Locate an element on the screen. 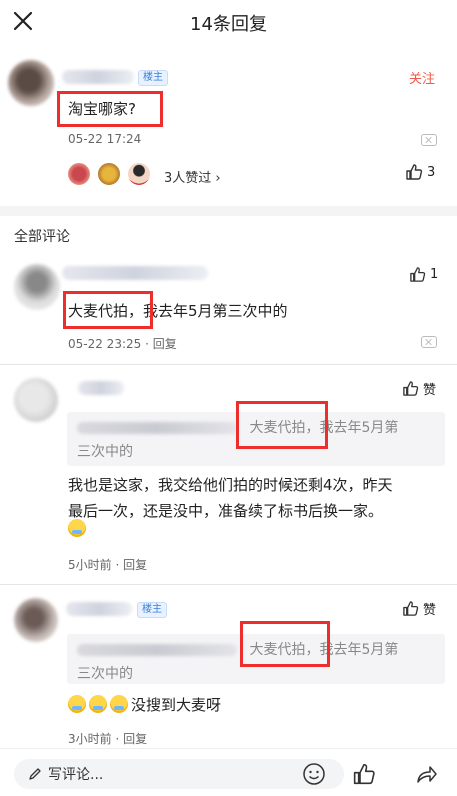 The height and width of the screenshot is (796, 457). comment-content-row: 没搜到大麦呀 is located at coordinates (144, 705).